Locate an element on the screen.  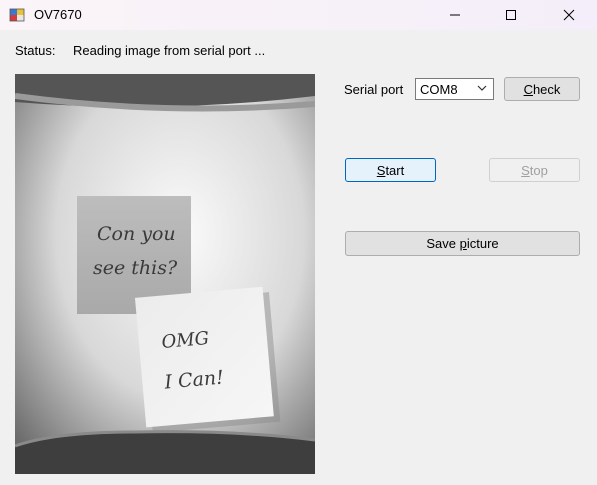
save-mnemonic: p is located at coordinates (463, 243).